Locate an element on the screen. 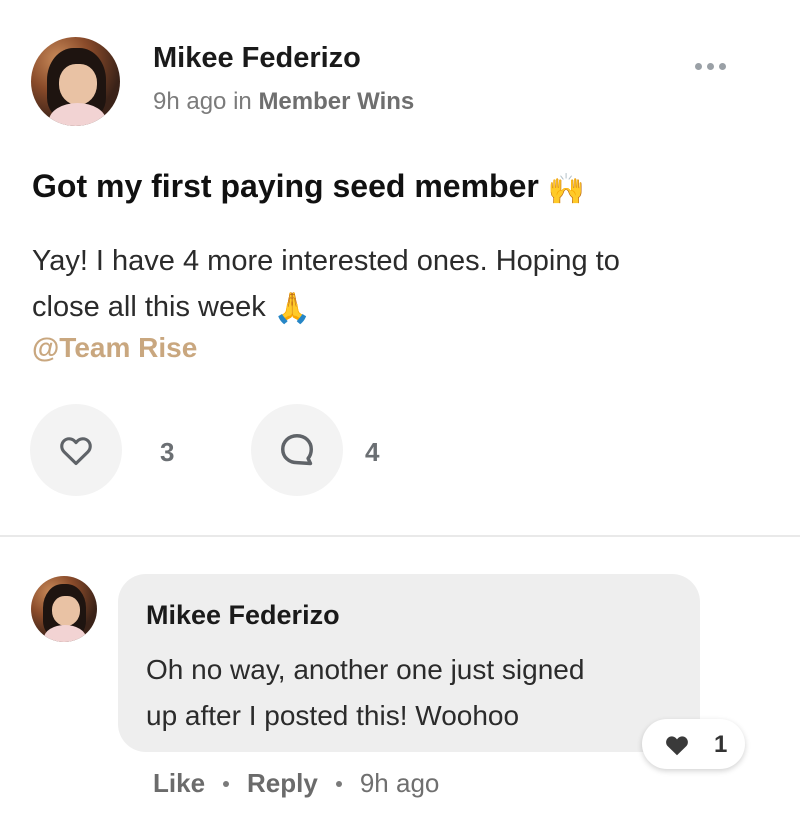 This screenshot has height=820, width=800. comment-bubble-icon is located at coordinates (297, 450).